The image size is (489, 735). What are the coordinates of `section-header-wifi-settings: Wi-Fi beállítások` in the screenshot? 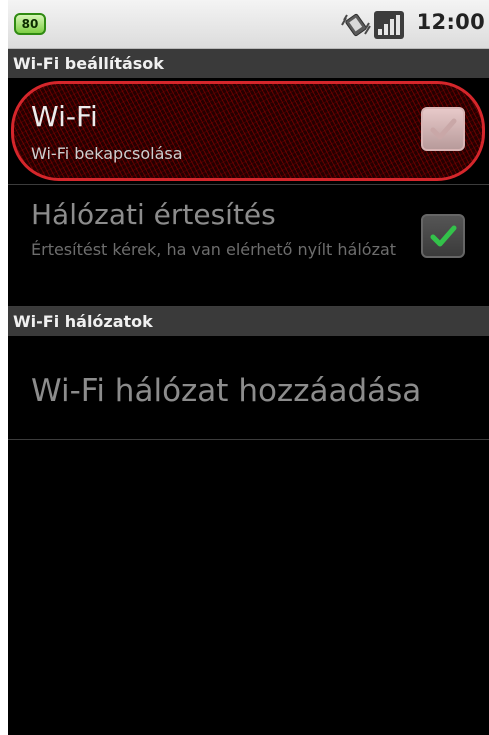 It's located at (248, 63).